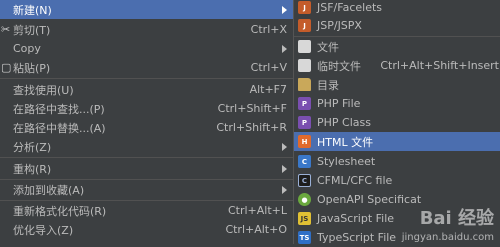 This screenshot has width=500, height=247. I want to click on menu-item-label: 查找使用(U), so click(43, 90).